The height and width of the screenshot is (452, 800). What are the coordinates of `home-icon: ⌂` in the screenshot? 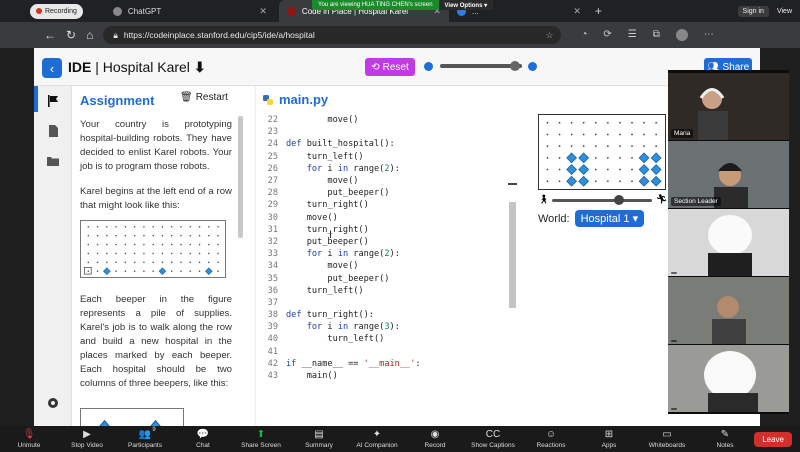 It's located at (89, 35).